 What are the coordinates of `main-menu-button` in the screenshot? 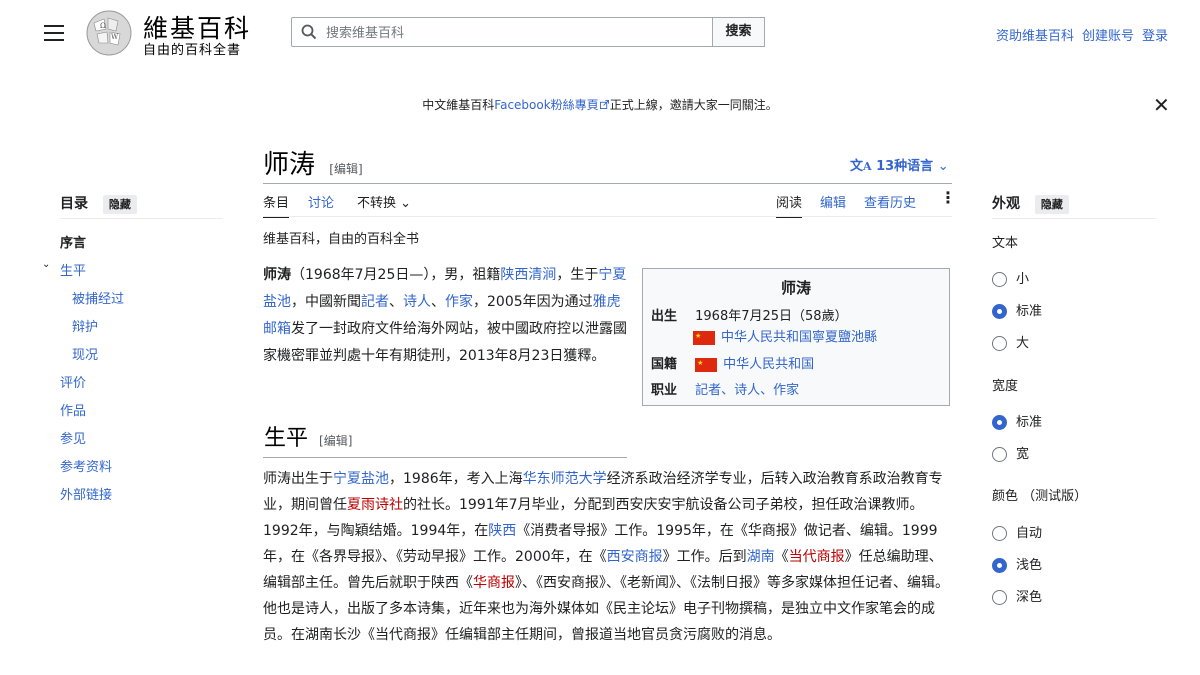 It's located at (54, 33).